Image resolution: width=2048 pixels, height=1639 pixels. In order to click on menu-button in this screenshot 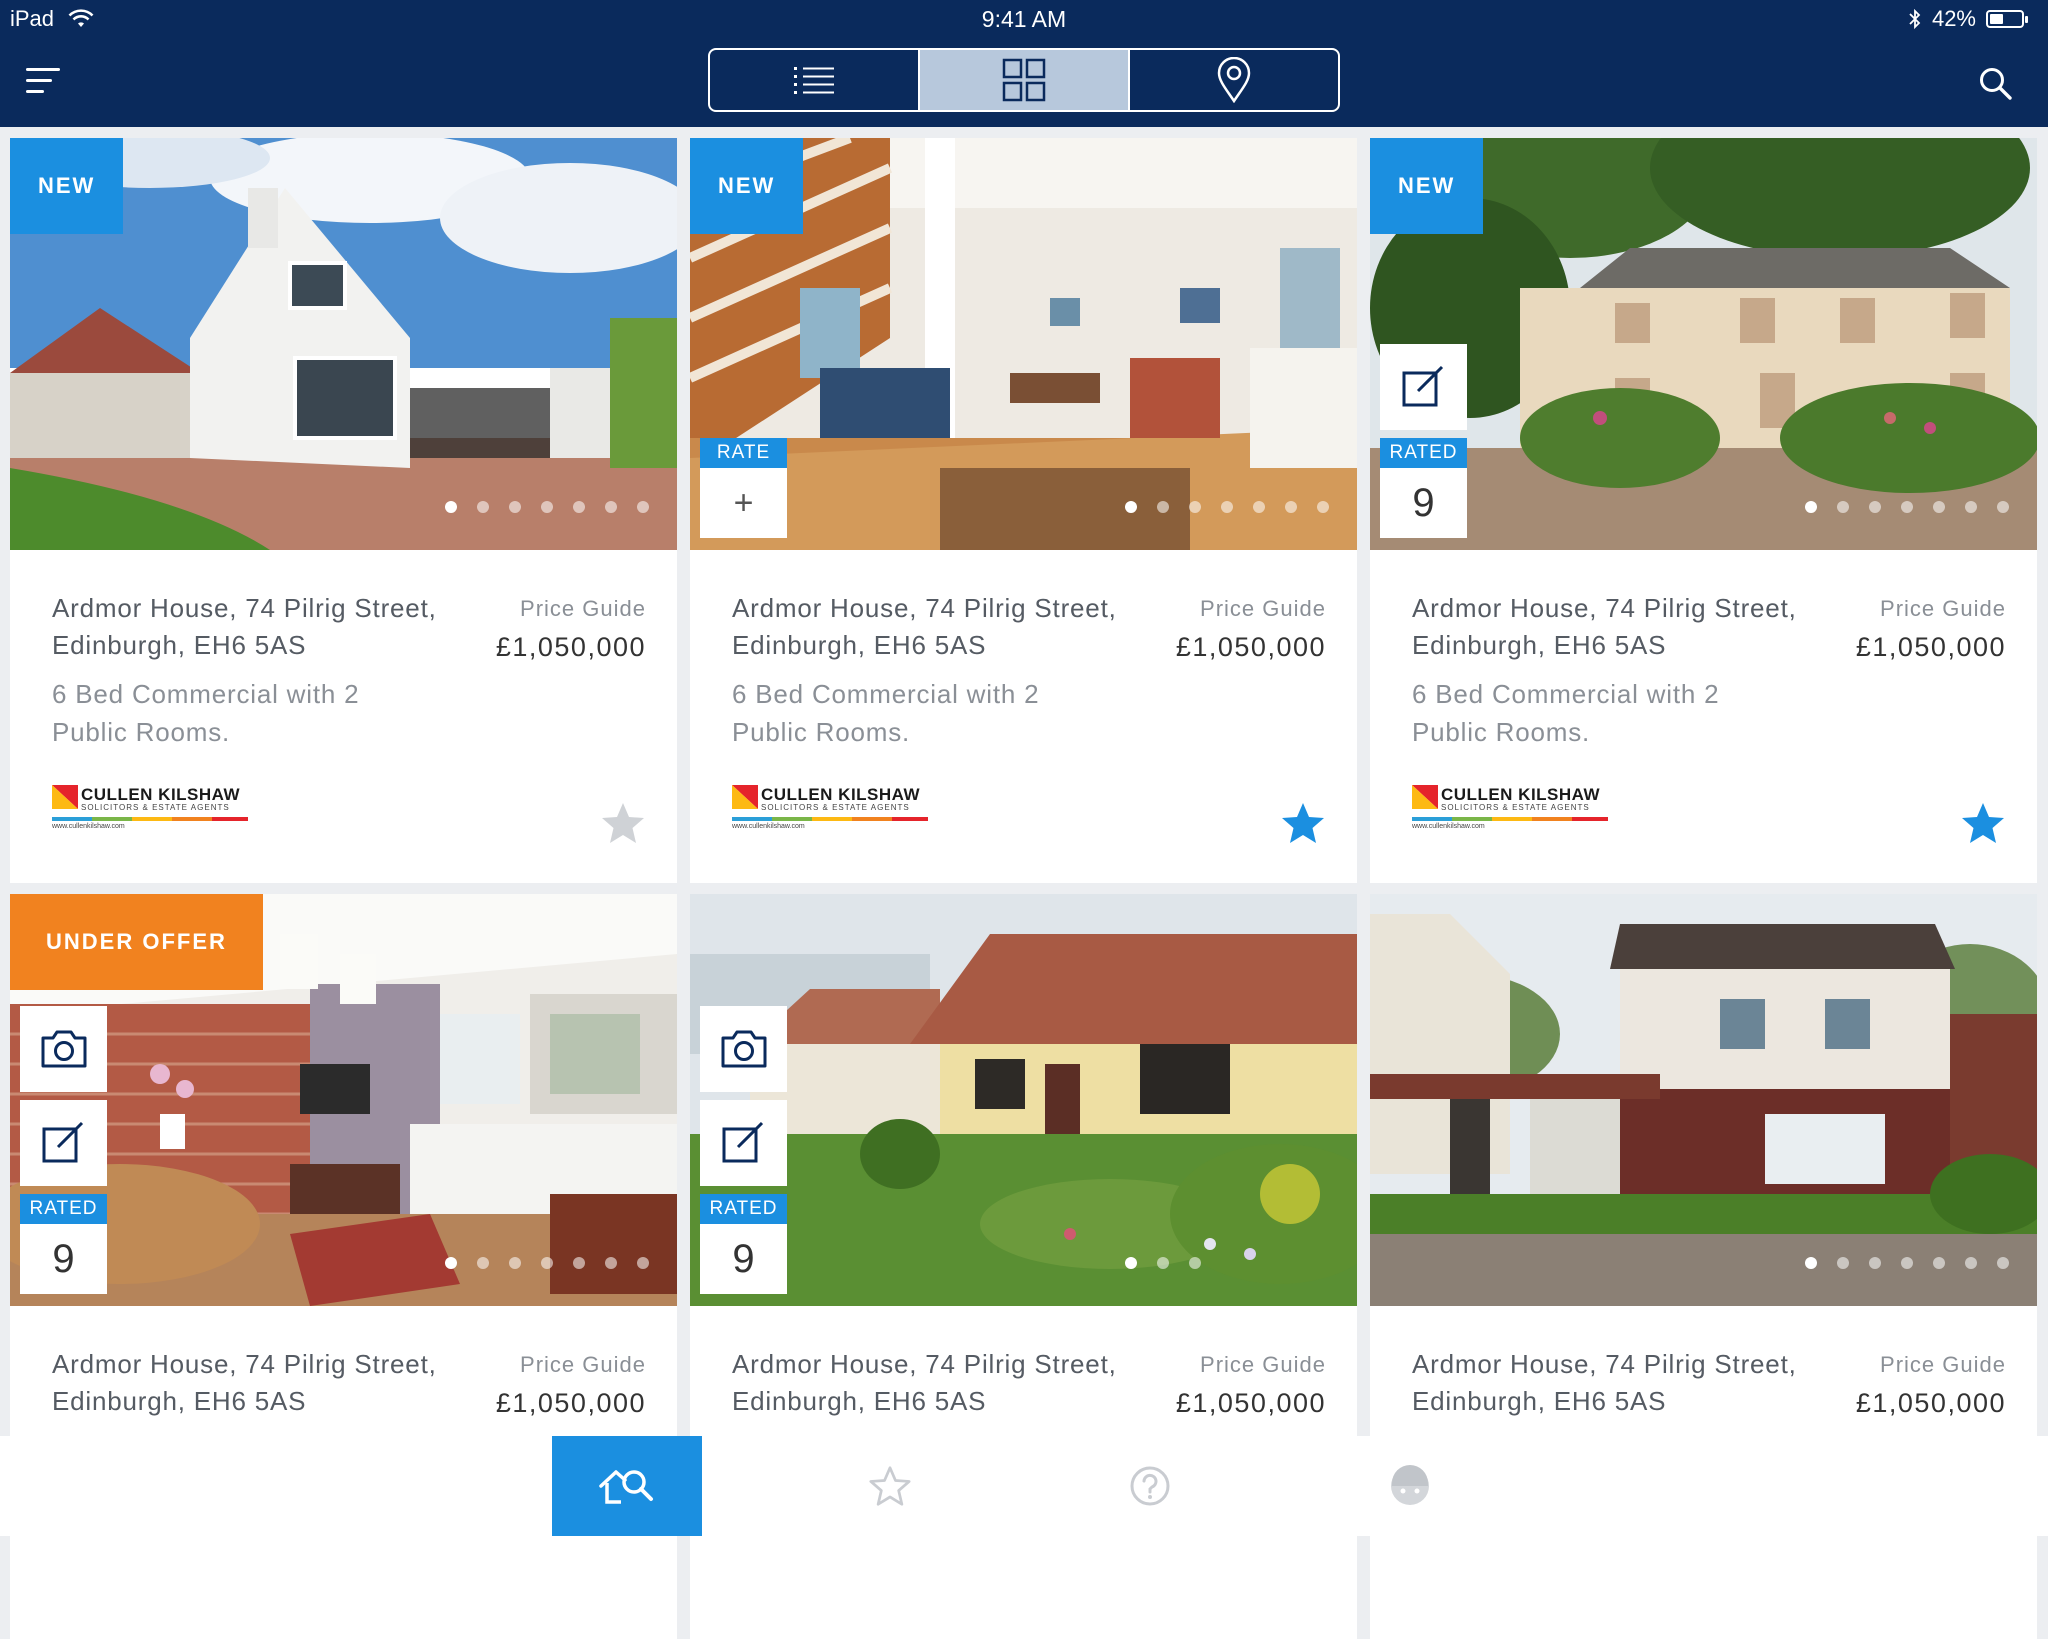, I will do `click(44, 81)`.